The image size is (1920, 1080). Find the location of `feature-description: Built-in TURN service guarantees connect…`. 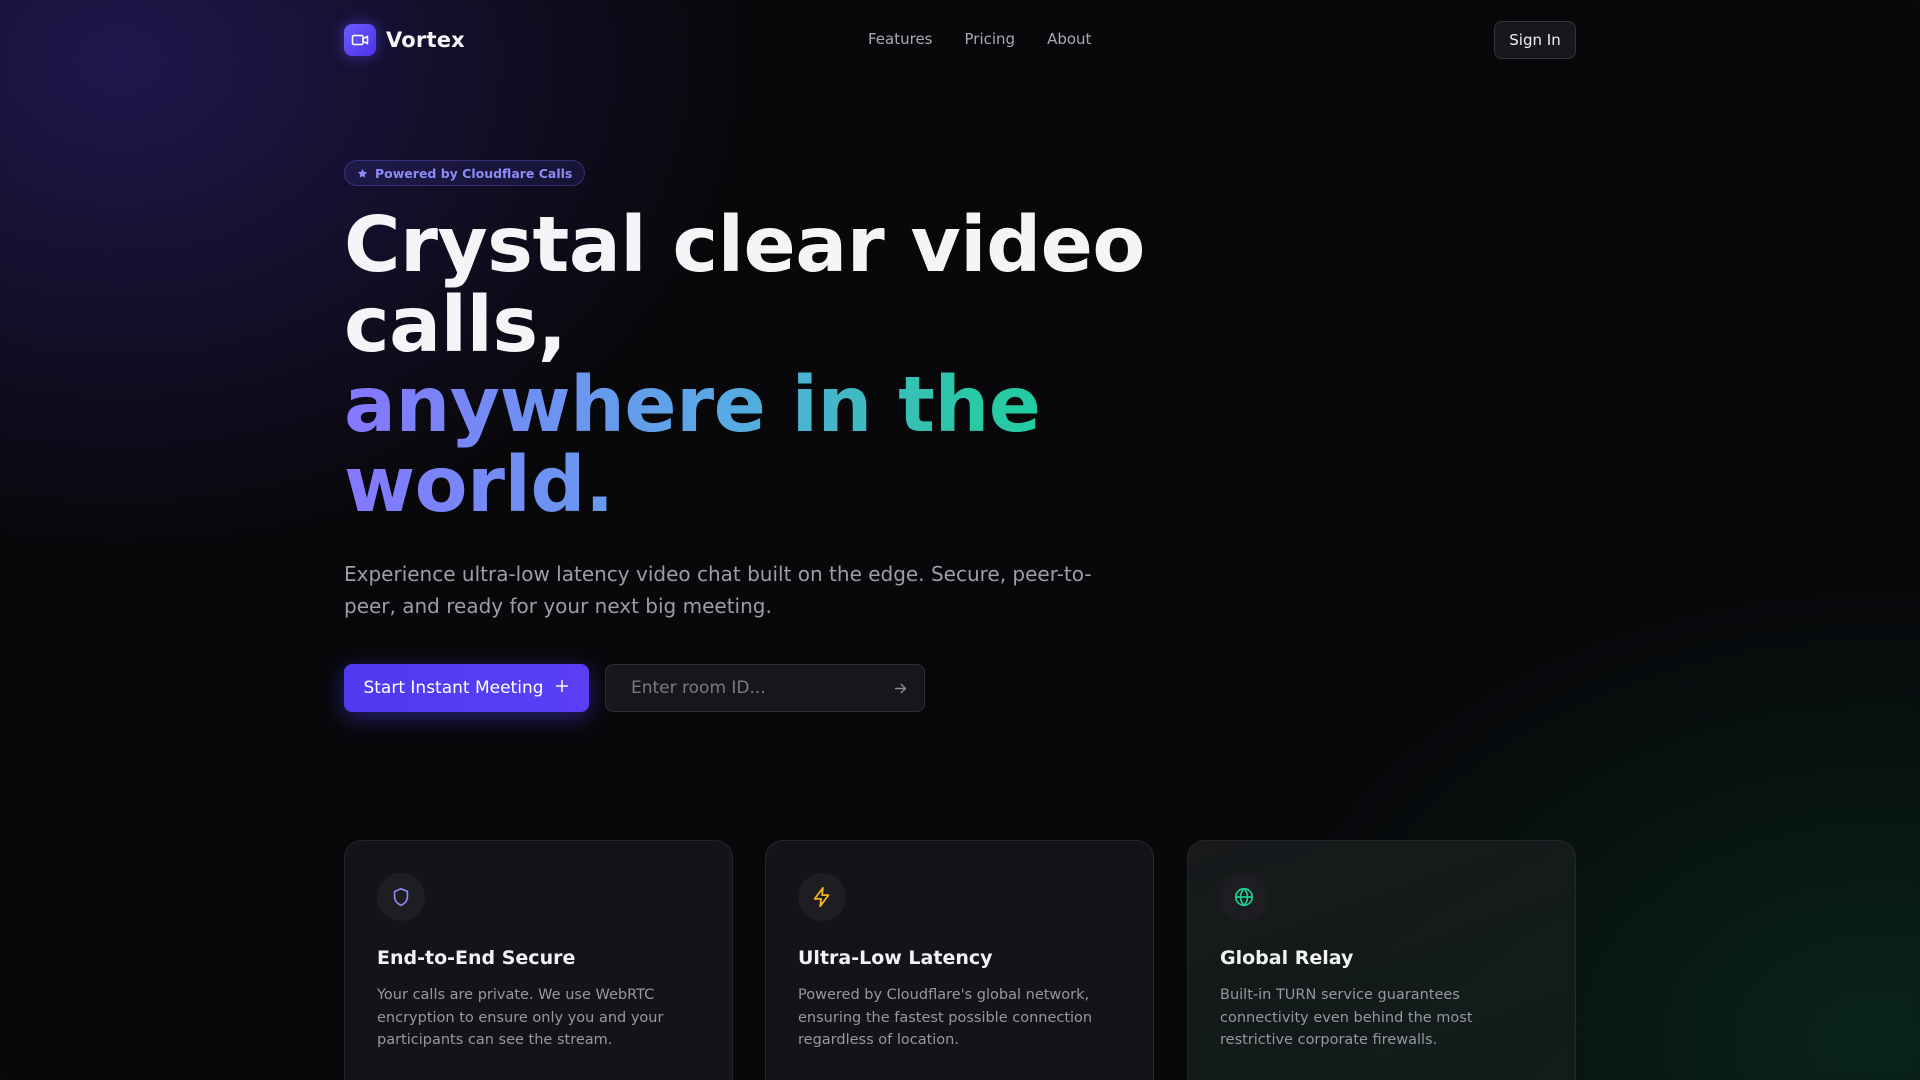

feature-description: Built-in TURN service guarantees connect… is located at coordinates (1346, 1017).